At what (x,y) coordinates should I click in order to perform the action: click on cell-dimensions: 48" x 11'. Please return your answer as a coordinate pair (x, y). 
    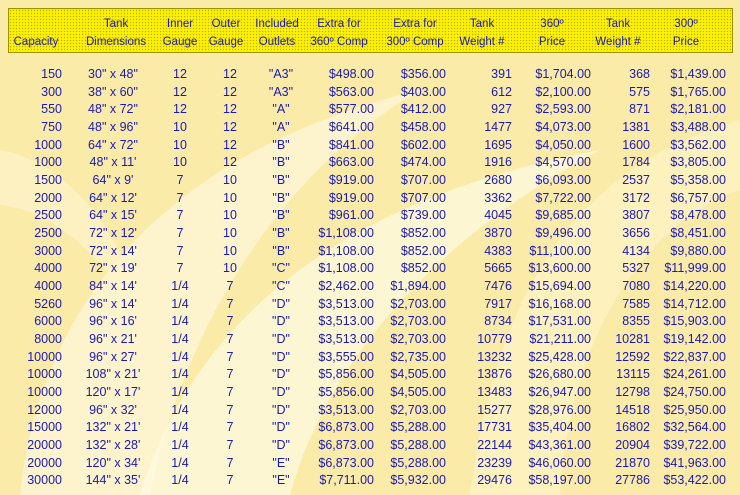
    Looking at the image, I should click on (113, 162).